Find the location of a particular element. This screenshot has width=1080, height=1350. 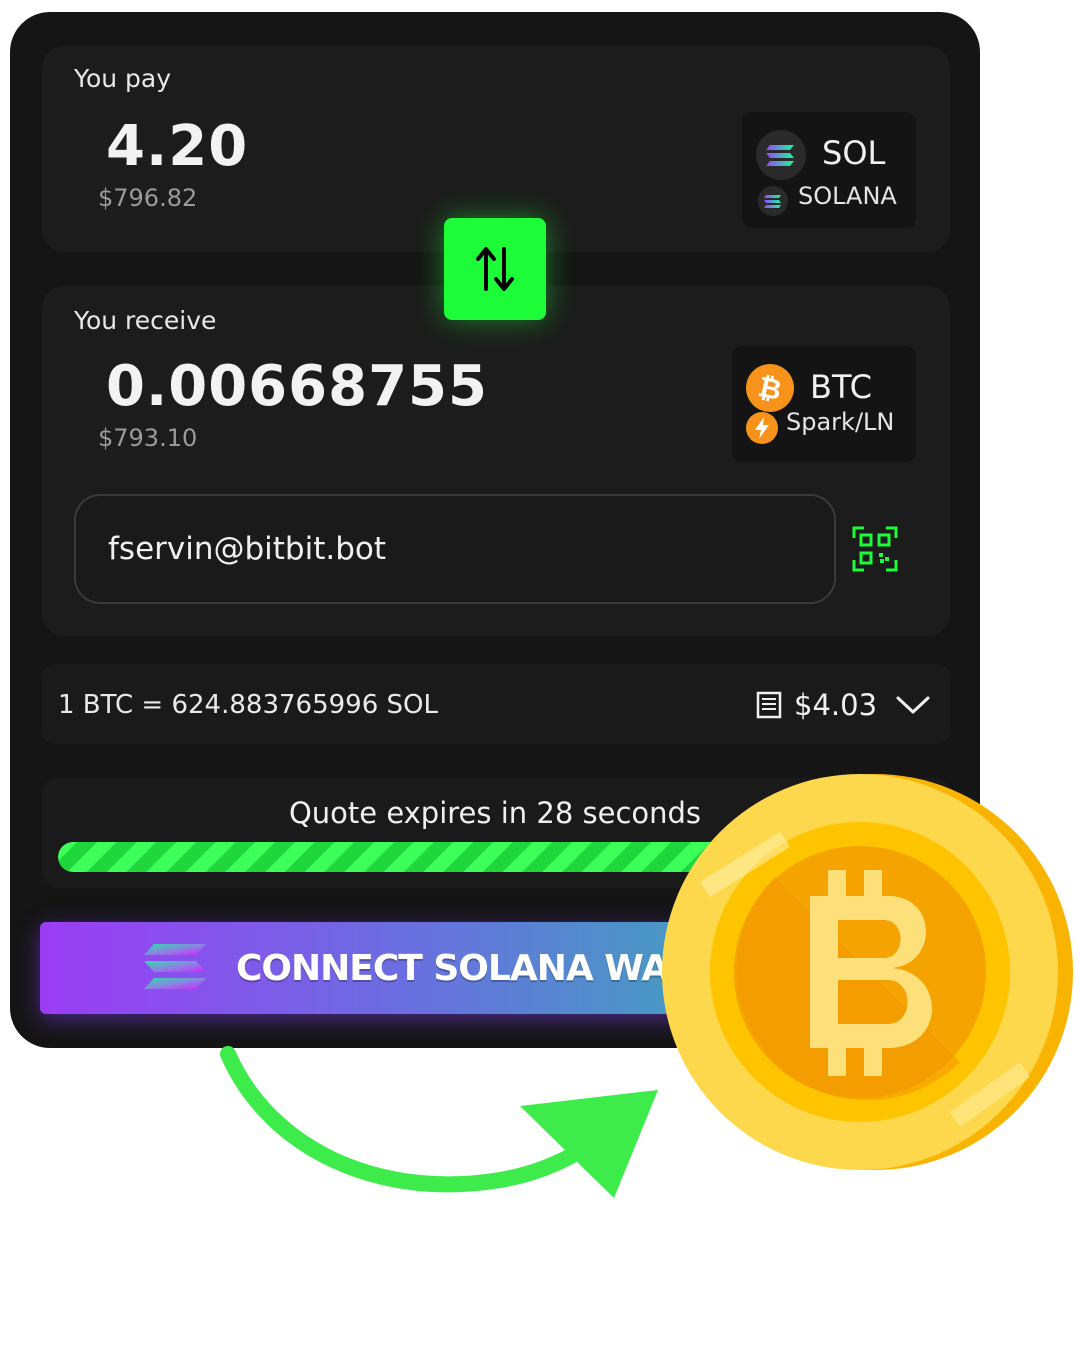

exchange-rate: 1 BTC = 624.883765996 SOL is located at coordinates (248, 705).